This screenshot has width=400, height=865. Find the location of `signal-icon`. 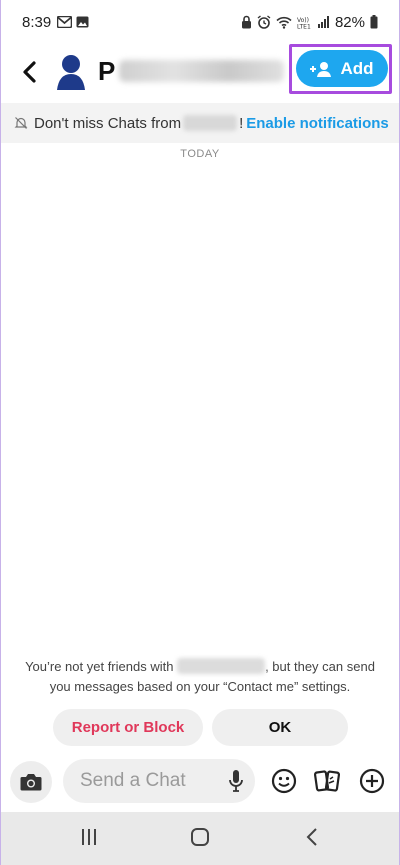

signal-icon is located at coordinates (323, 22).